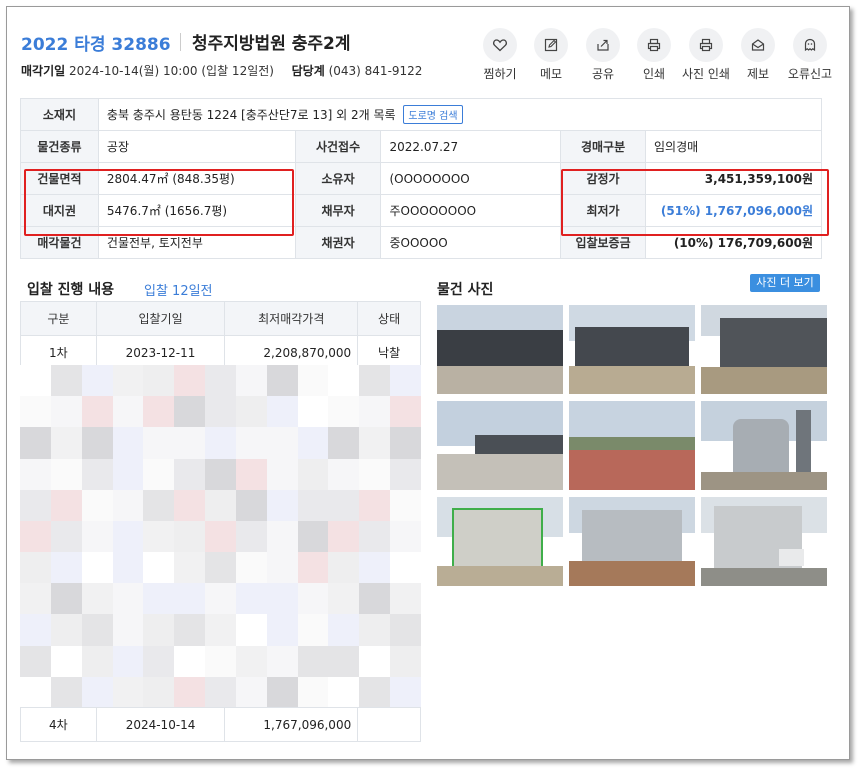 The height and width of the screenshot is (772, 861). Describe the element at coordinates (500, 45) in the screenshot. I see `heart-icon` at that location.